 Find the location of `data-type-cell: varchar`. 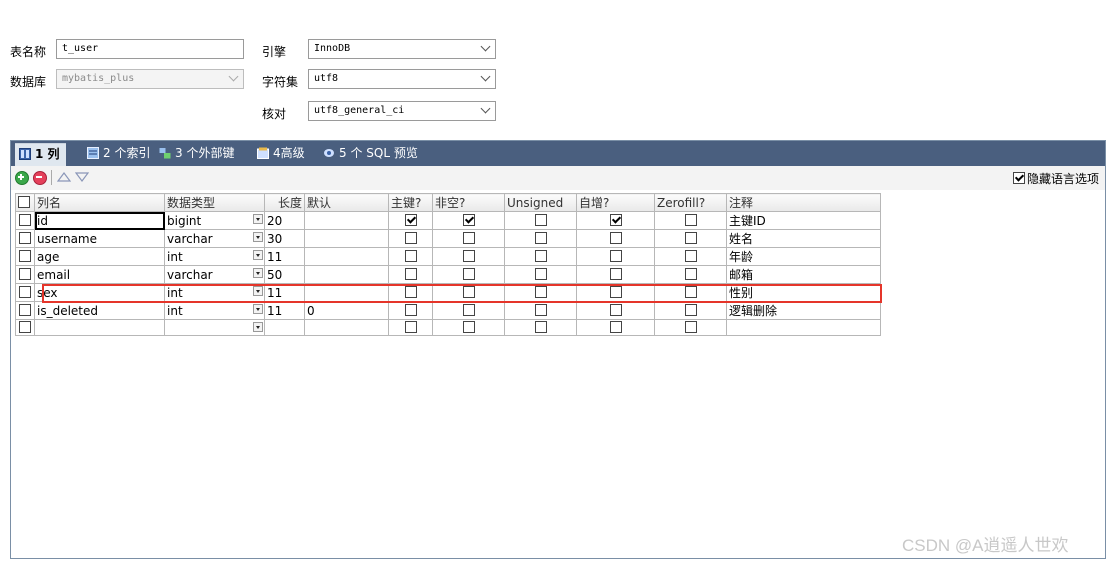

data-type-cell: varchar is located at coordinates (214, 238).